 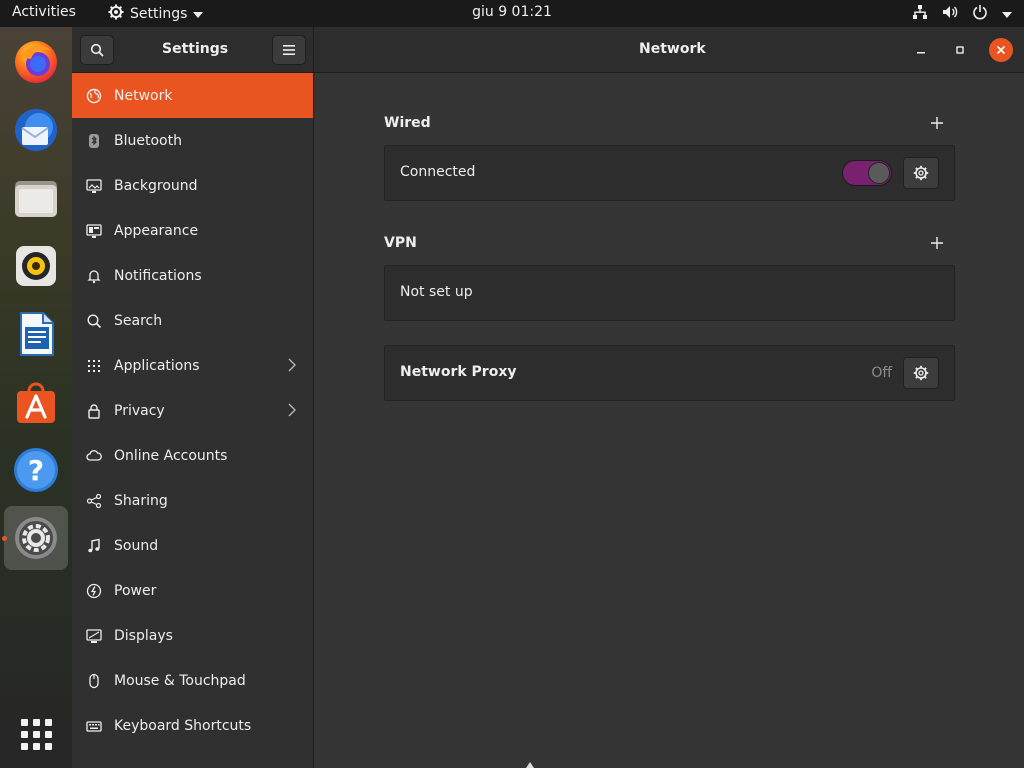 I want to click on clock: giu 9 01:21, so click(x=512, y=12).